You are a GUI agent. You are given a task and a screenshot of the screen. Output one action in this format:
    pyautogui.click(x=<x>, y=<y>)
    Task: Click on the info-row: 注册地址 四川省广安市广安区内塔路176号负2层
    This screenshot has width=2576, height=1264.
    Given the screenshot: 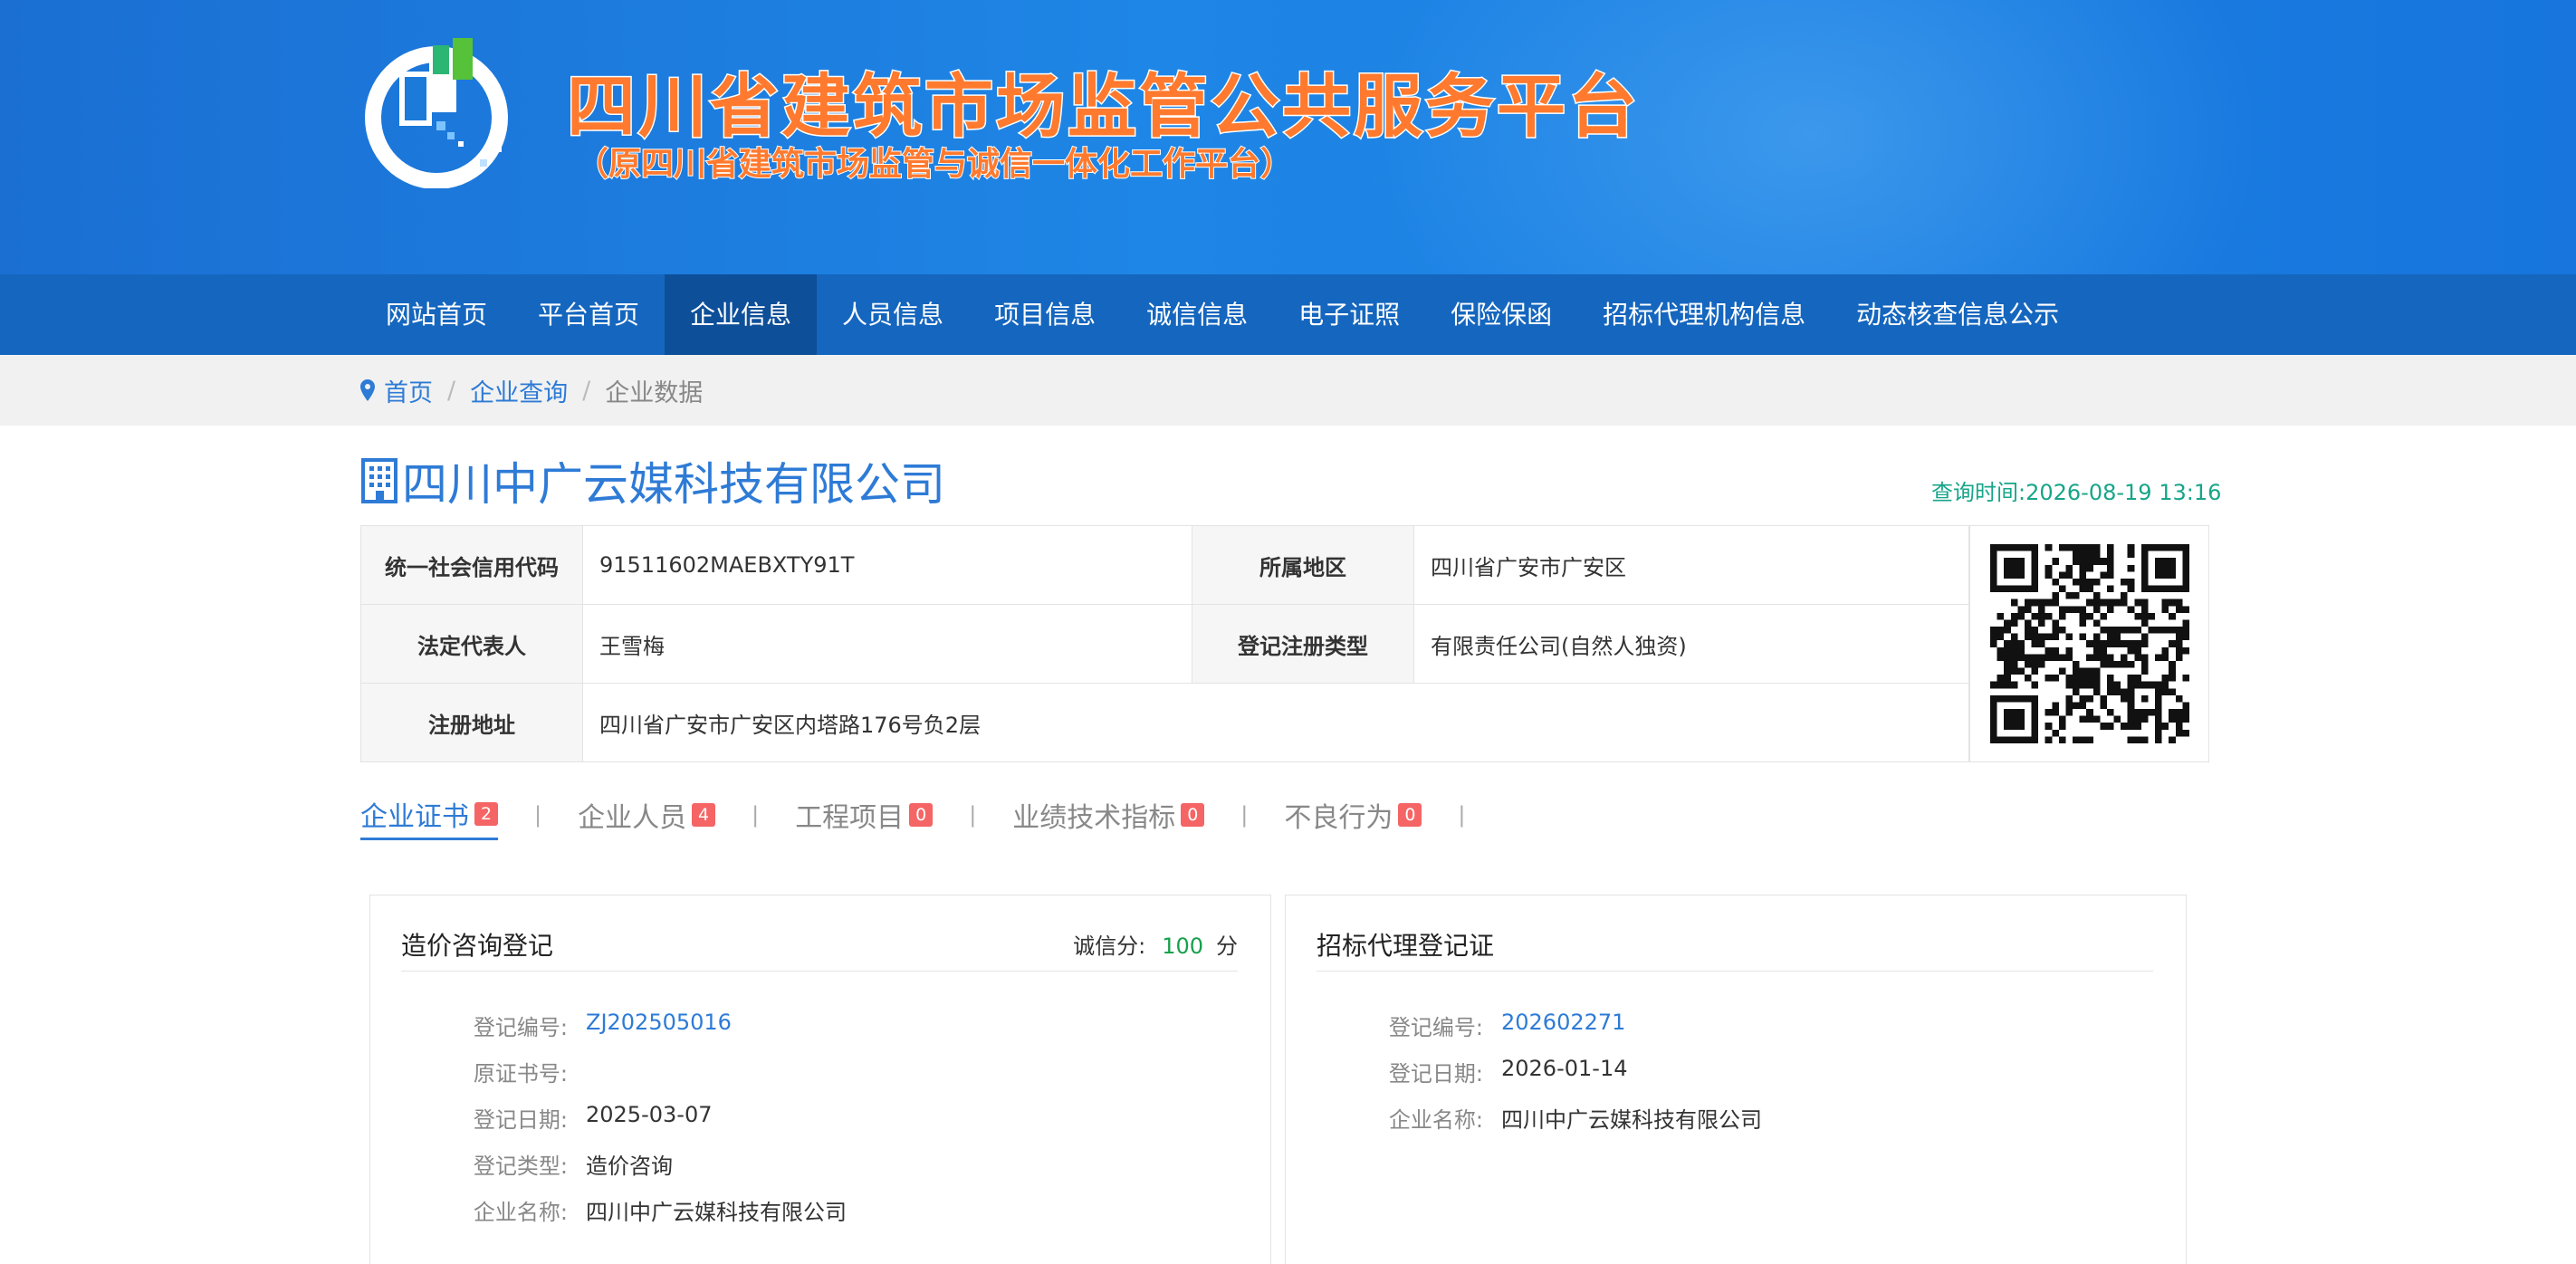 What is the action you would take?
    pyautogui.click(x=1165, y=723)
    